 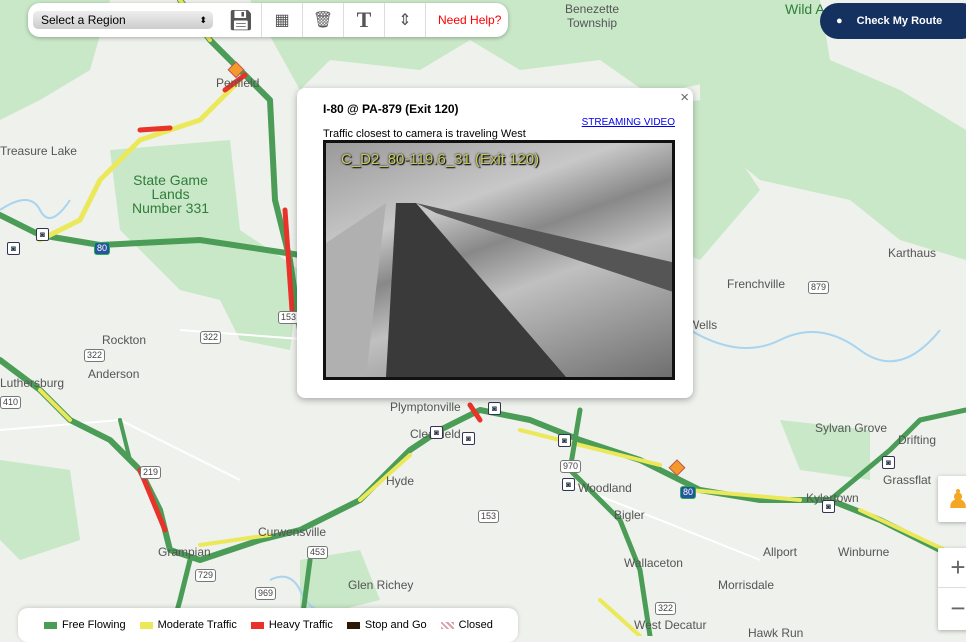 I want to click on legend-item: Heavy Traffic, so click(x=291, y=625).